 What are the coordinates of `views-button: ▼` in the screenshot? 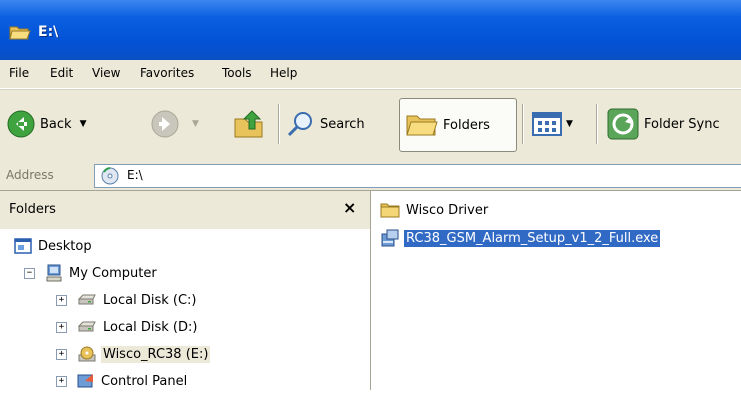 It's located at (552, 124).